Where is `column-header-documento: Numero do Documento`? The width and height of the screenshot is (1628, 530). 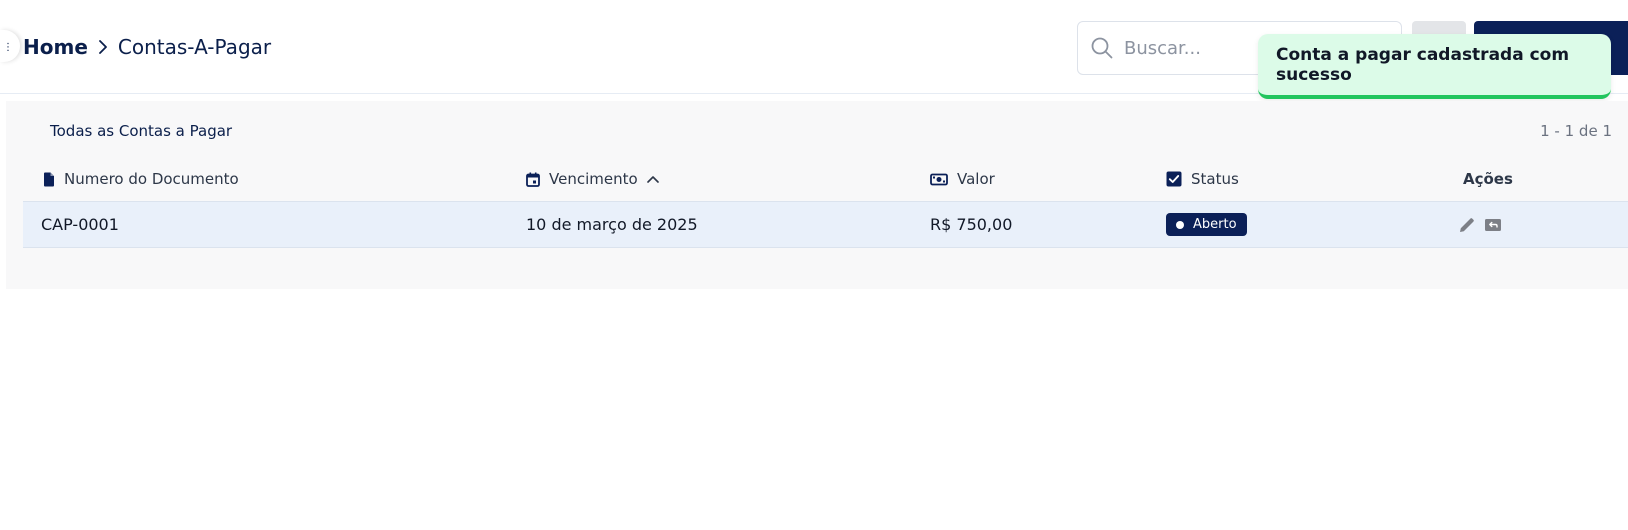
column-header-documento: Numero do Documento is located at coordinates (141, 179).